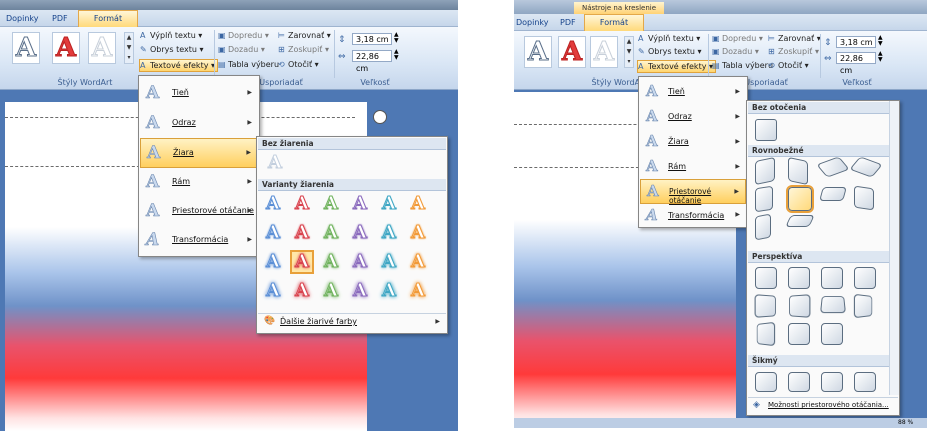 Image resolution: width=927 pixels, height=431 pixels. Describe the element at coordinates (766, 130) in the screenshot. I see `rotation-option-none` at that location.